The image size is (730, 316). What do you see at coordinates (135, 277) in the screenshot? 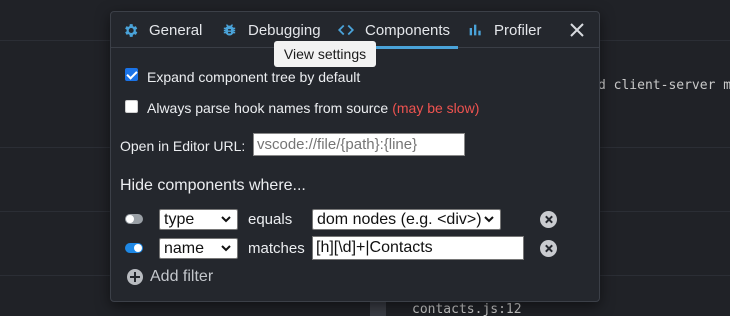
I see `plus-icon` at bounding box center [135, 277].